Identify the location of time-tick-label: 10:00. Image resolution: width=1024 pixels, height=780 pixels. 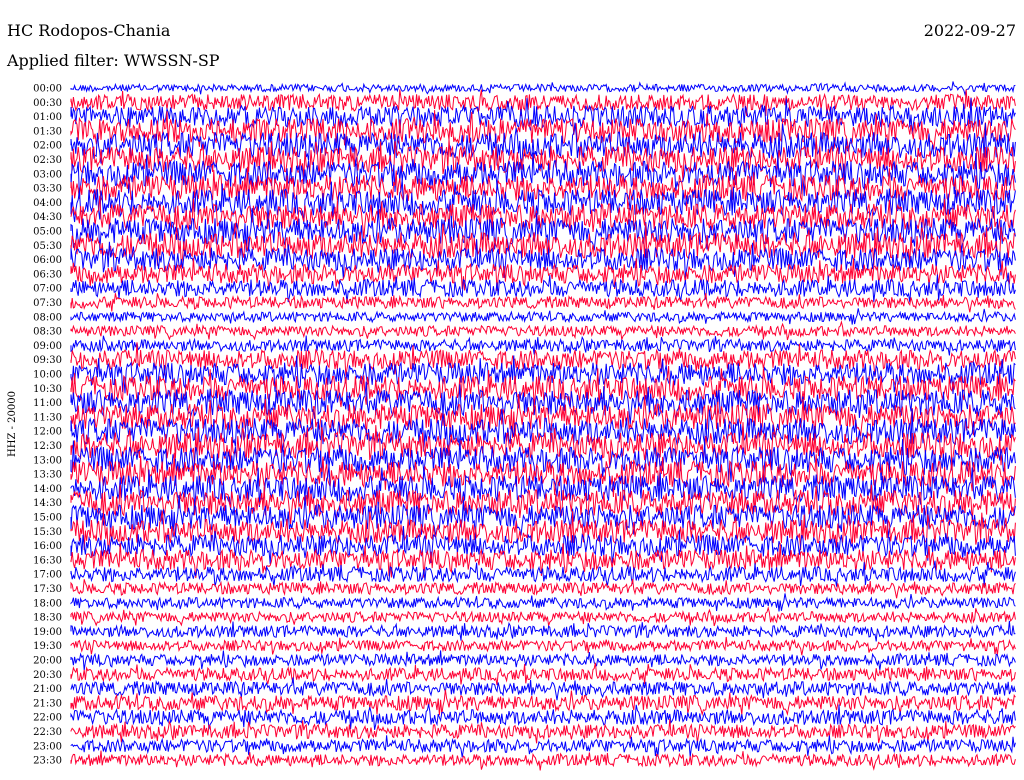
(47, 375).